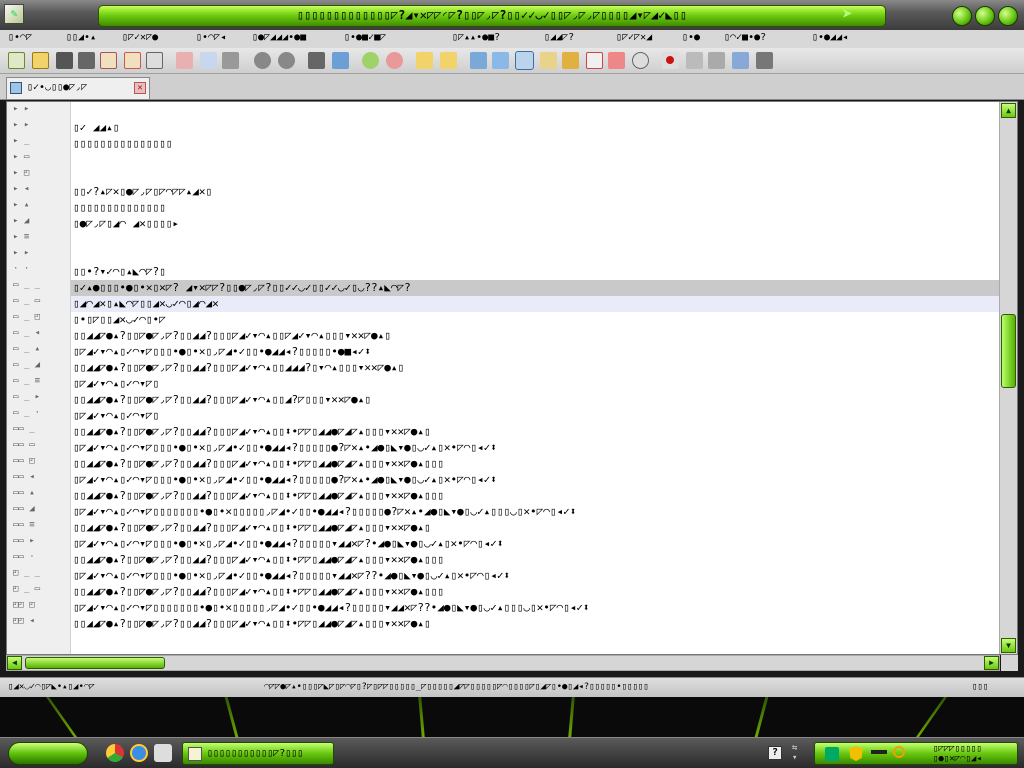 Image resolution: width=1024 pixels, height=768 pixels. Describe the element at coordinates (424, 60) in the screenshot. I see `sync-vertical-icon` at that location.